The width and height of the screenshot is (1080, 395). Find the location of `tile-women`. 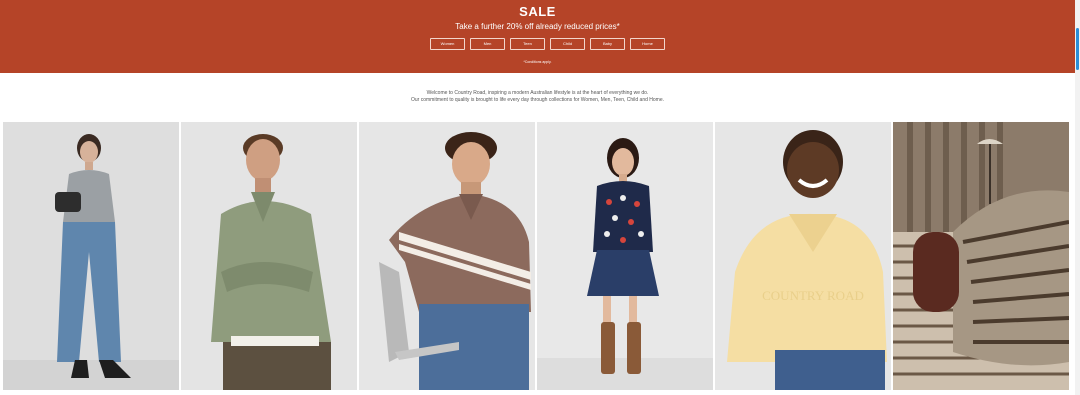

tile-women is located at coordinates (91, 256).